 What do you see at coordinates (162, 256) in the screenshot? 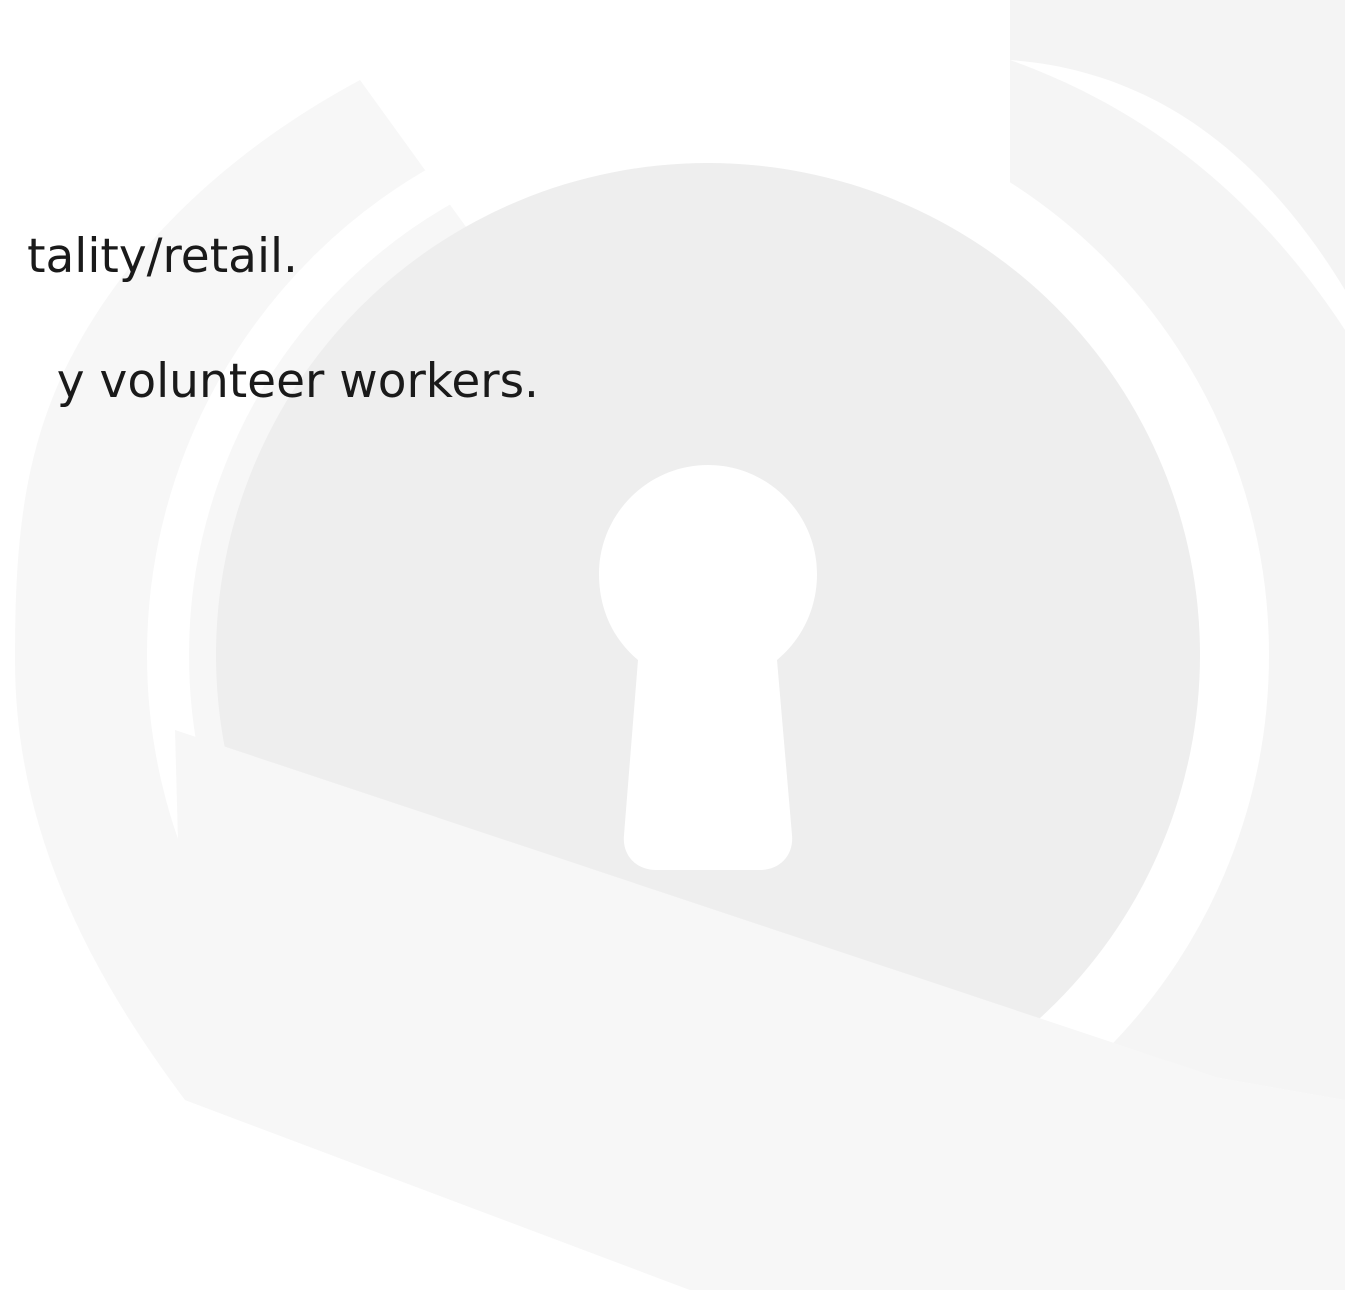
I see `body-text-line-1: tality/retail.` at bounding box center [162, 256].